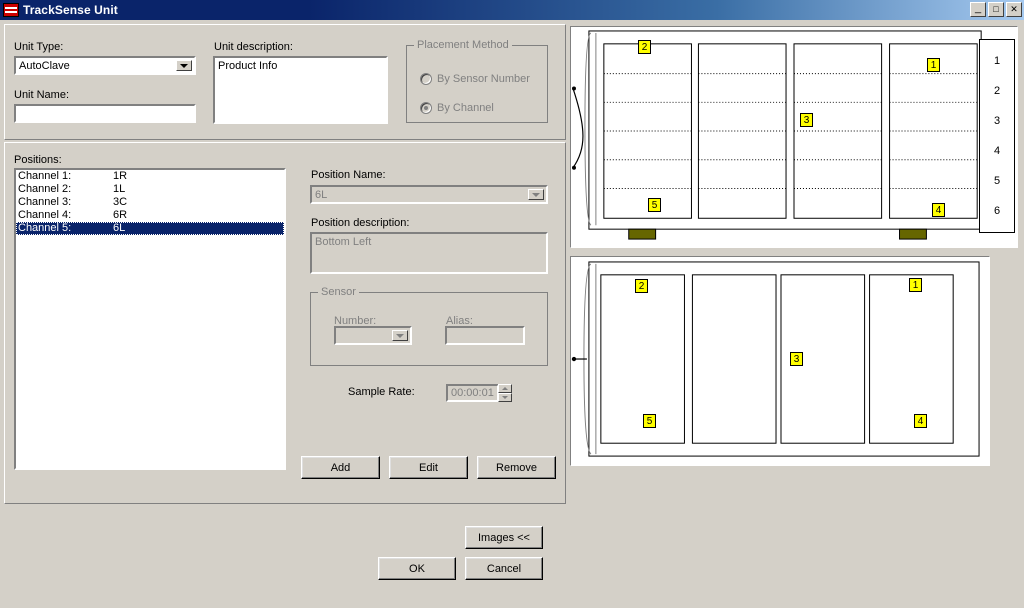 This screenshot has width=1024, height=608. Describe the element at coordinates (483, 79) in the screenshot. I see `radio-by-sensor-number-label: By Sensor Number` at that location.